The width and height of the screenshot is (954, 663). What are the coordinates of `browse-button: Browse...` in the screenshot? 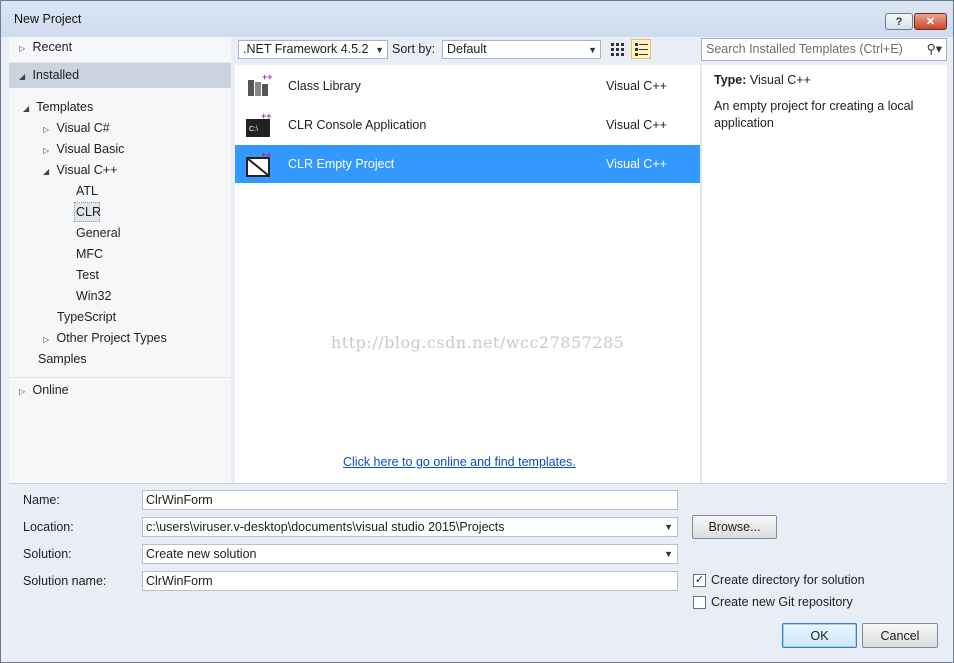 It's located at (734, 527).